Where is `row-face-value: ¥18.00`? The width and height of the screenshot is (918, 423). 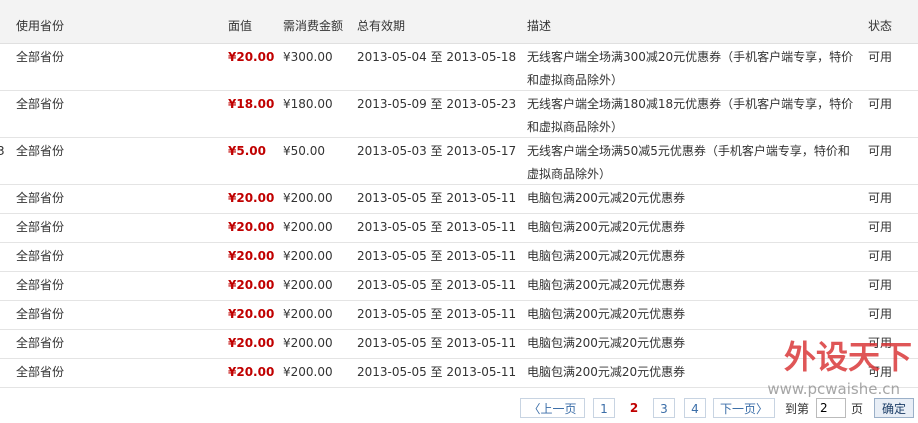 row-face-value: ¥18.00 is located at coordinates (251, 104).